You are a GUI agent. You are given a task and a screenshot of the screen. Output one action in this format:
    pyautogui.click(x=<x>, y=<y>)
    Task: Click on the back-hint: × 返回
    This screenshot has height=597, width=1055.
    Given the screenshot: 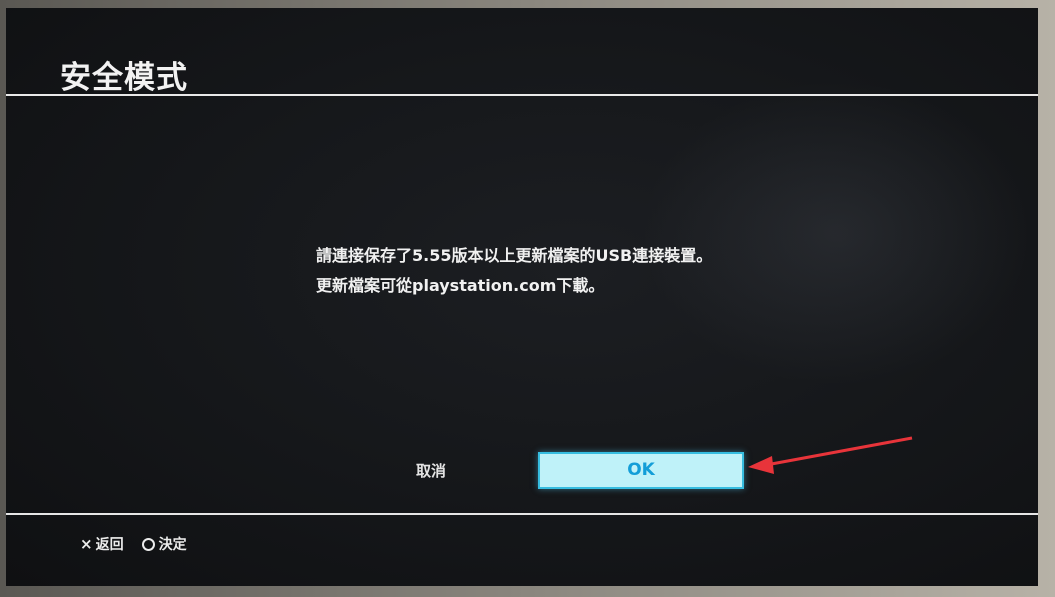 What is the action you would take?
    pyautogui.click(x=102, y=544)
    